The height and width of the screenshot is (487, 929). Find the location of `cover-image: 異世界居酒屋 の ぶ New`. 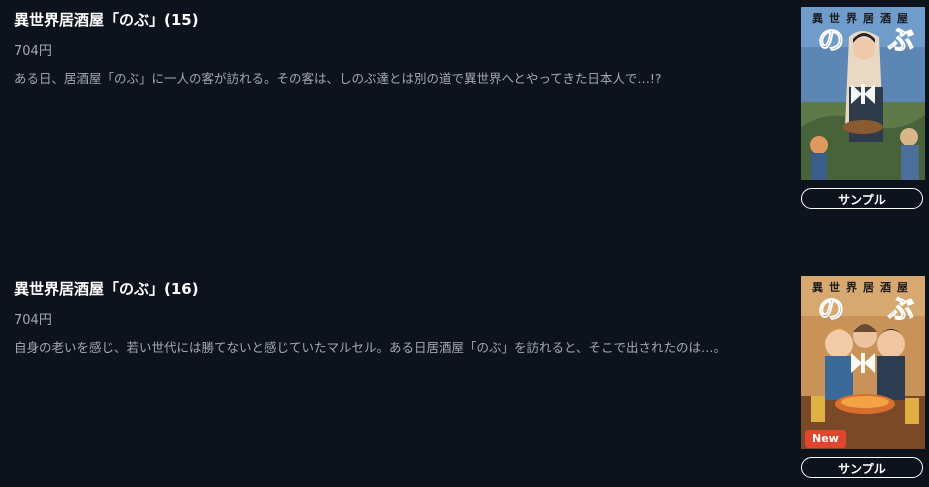

cover-image: 異世界居酒屋 の ぶ New is located at coordinates (863, 362).